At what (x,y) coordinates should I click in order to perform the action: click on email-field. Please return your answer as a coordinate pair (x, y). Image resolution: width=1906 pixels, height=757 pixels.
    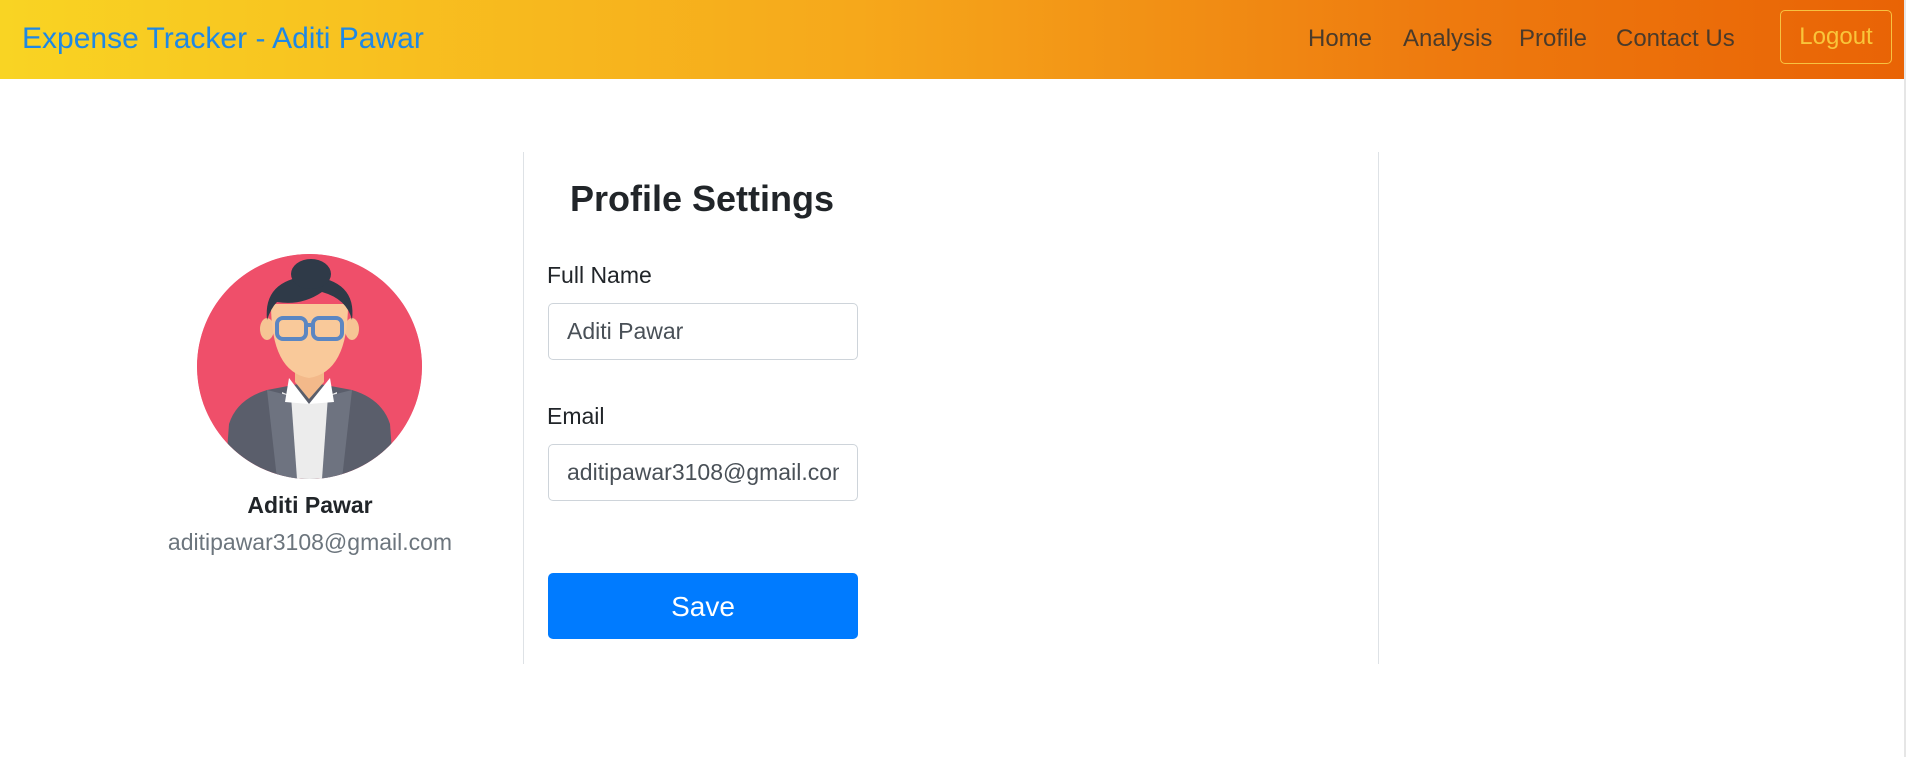
    Looking at the image, I should click on (703, 472).